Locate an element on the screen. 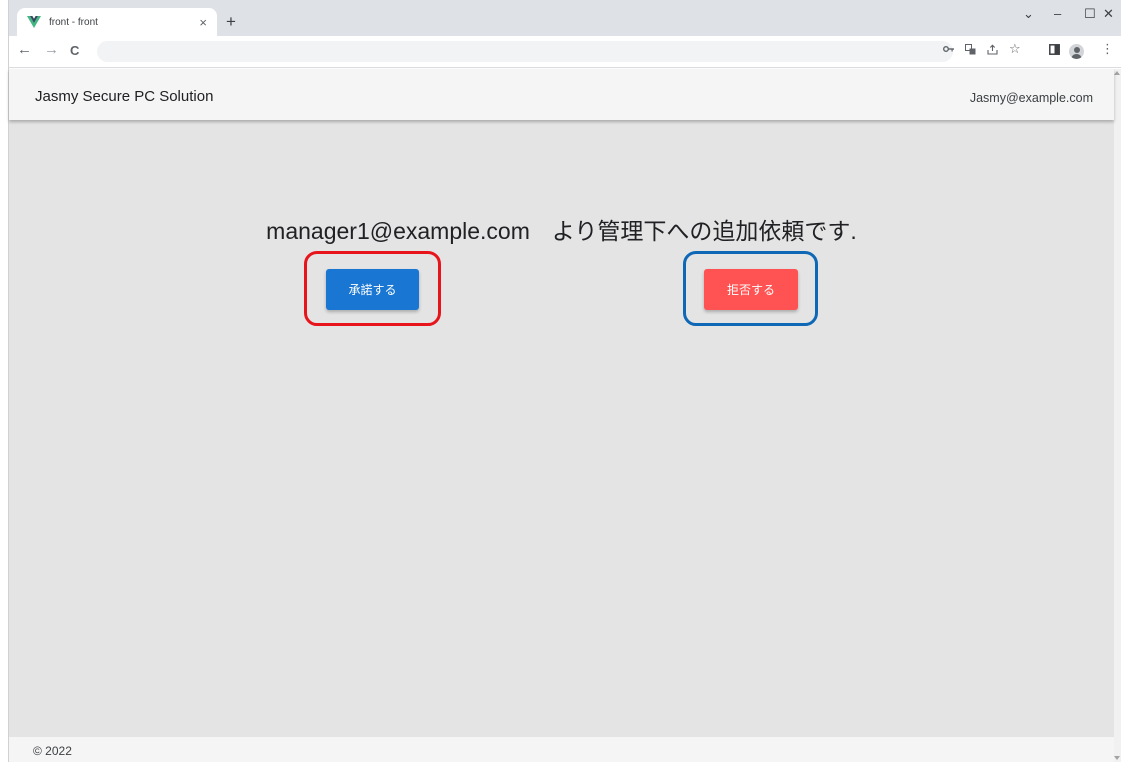  star-icon: ☆ is located at coordinates (1015, 49).